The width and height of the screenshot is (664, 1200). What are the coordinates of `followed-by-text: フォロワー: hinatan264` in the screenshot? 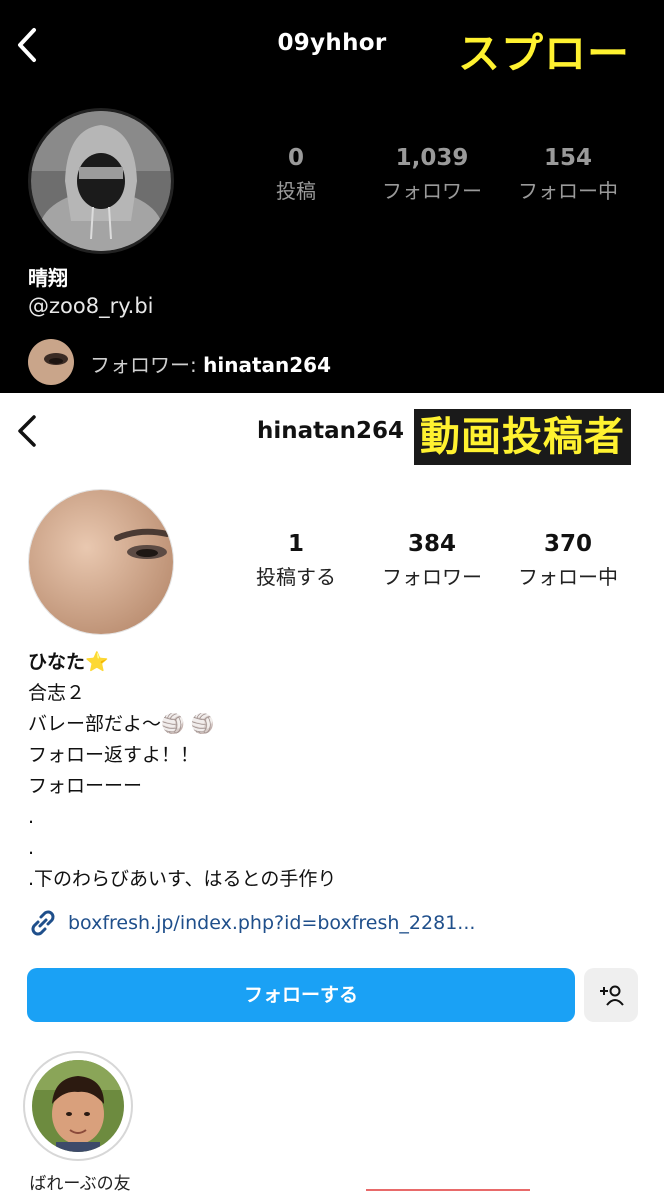 It's located at (210, 363).